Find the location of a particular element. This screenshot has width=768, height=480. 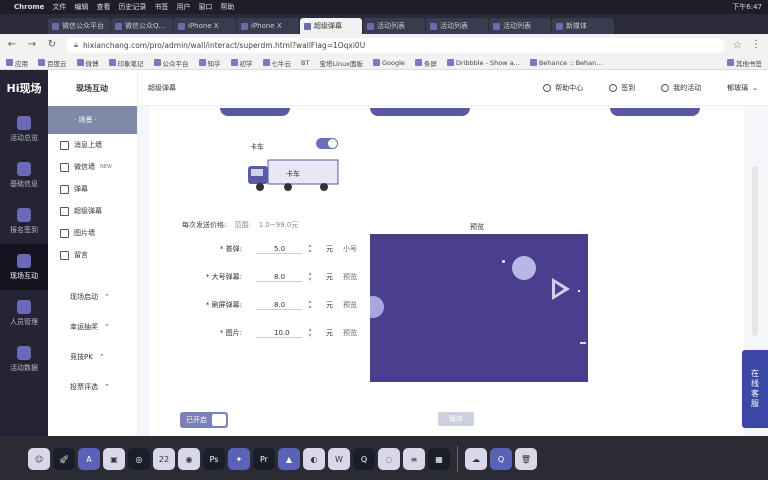

sub-nav-item-super-danmaku: 超级弹幕 is located at coordinates (92, 211).